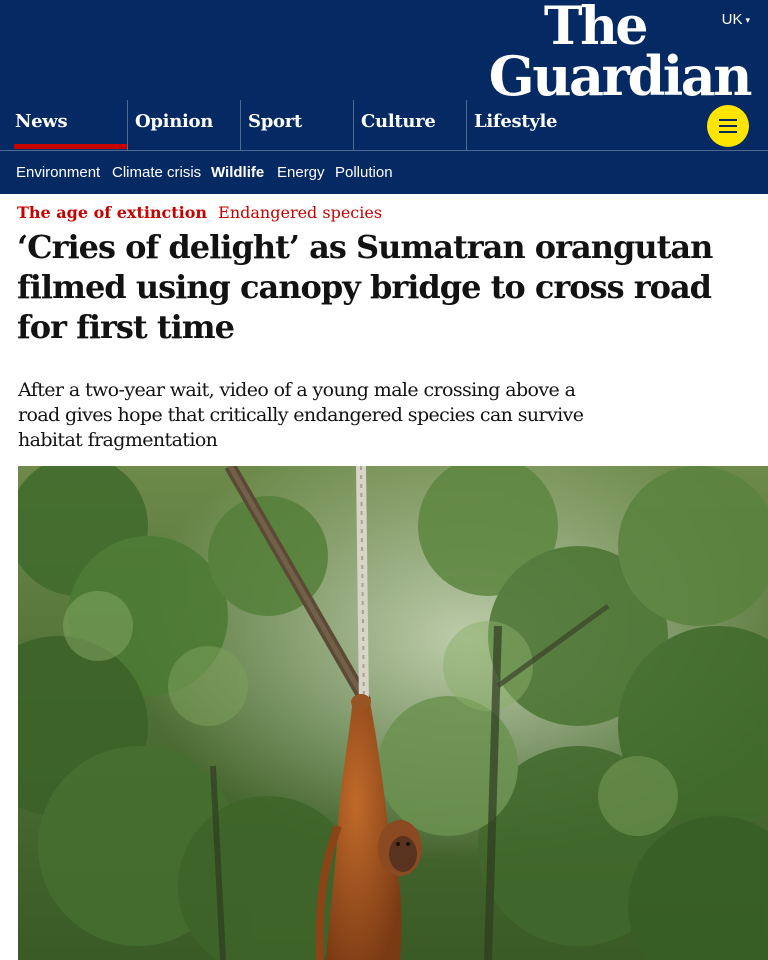  What do you see at coordinates (364, 172) in the screenshot?
I see `subnav-item-pollution: Pollution` at bounding box center [364, 172].